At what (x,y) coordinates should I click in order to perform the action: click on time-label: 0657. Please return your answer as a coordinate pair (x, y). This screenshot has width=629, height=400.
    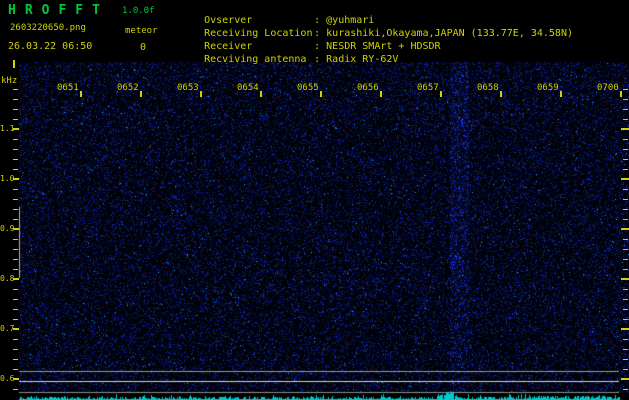
    Looking at the image, I should click on (428, 88).